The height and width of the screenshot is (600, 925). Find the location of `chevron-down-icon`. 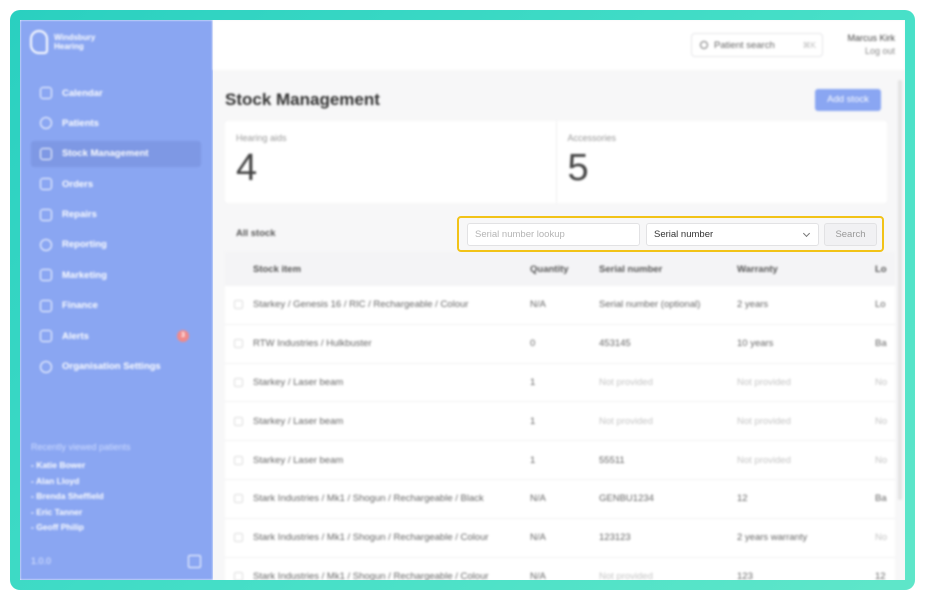

chevron-down-icon is located at coordinates (806, 233).